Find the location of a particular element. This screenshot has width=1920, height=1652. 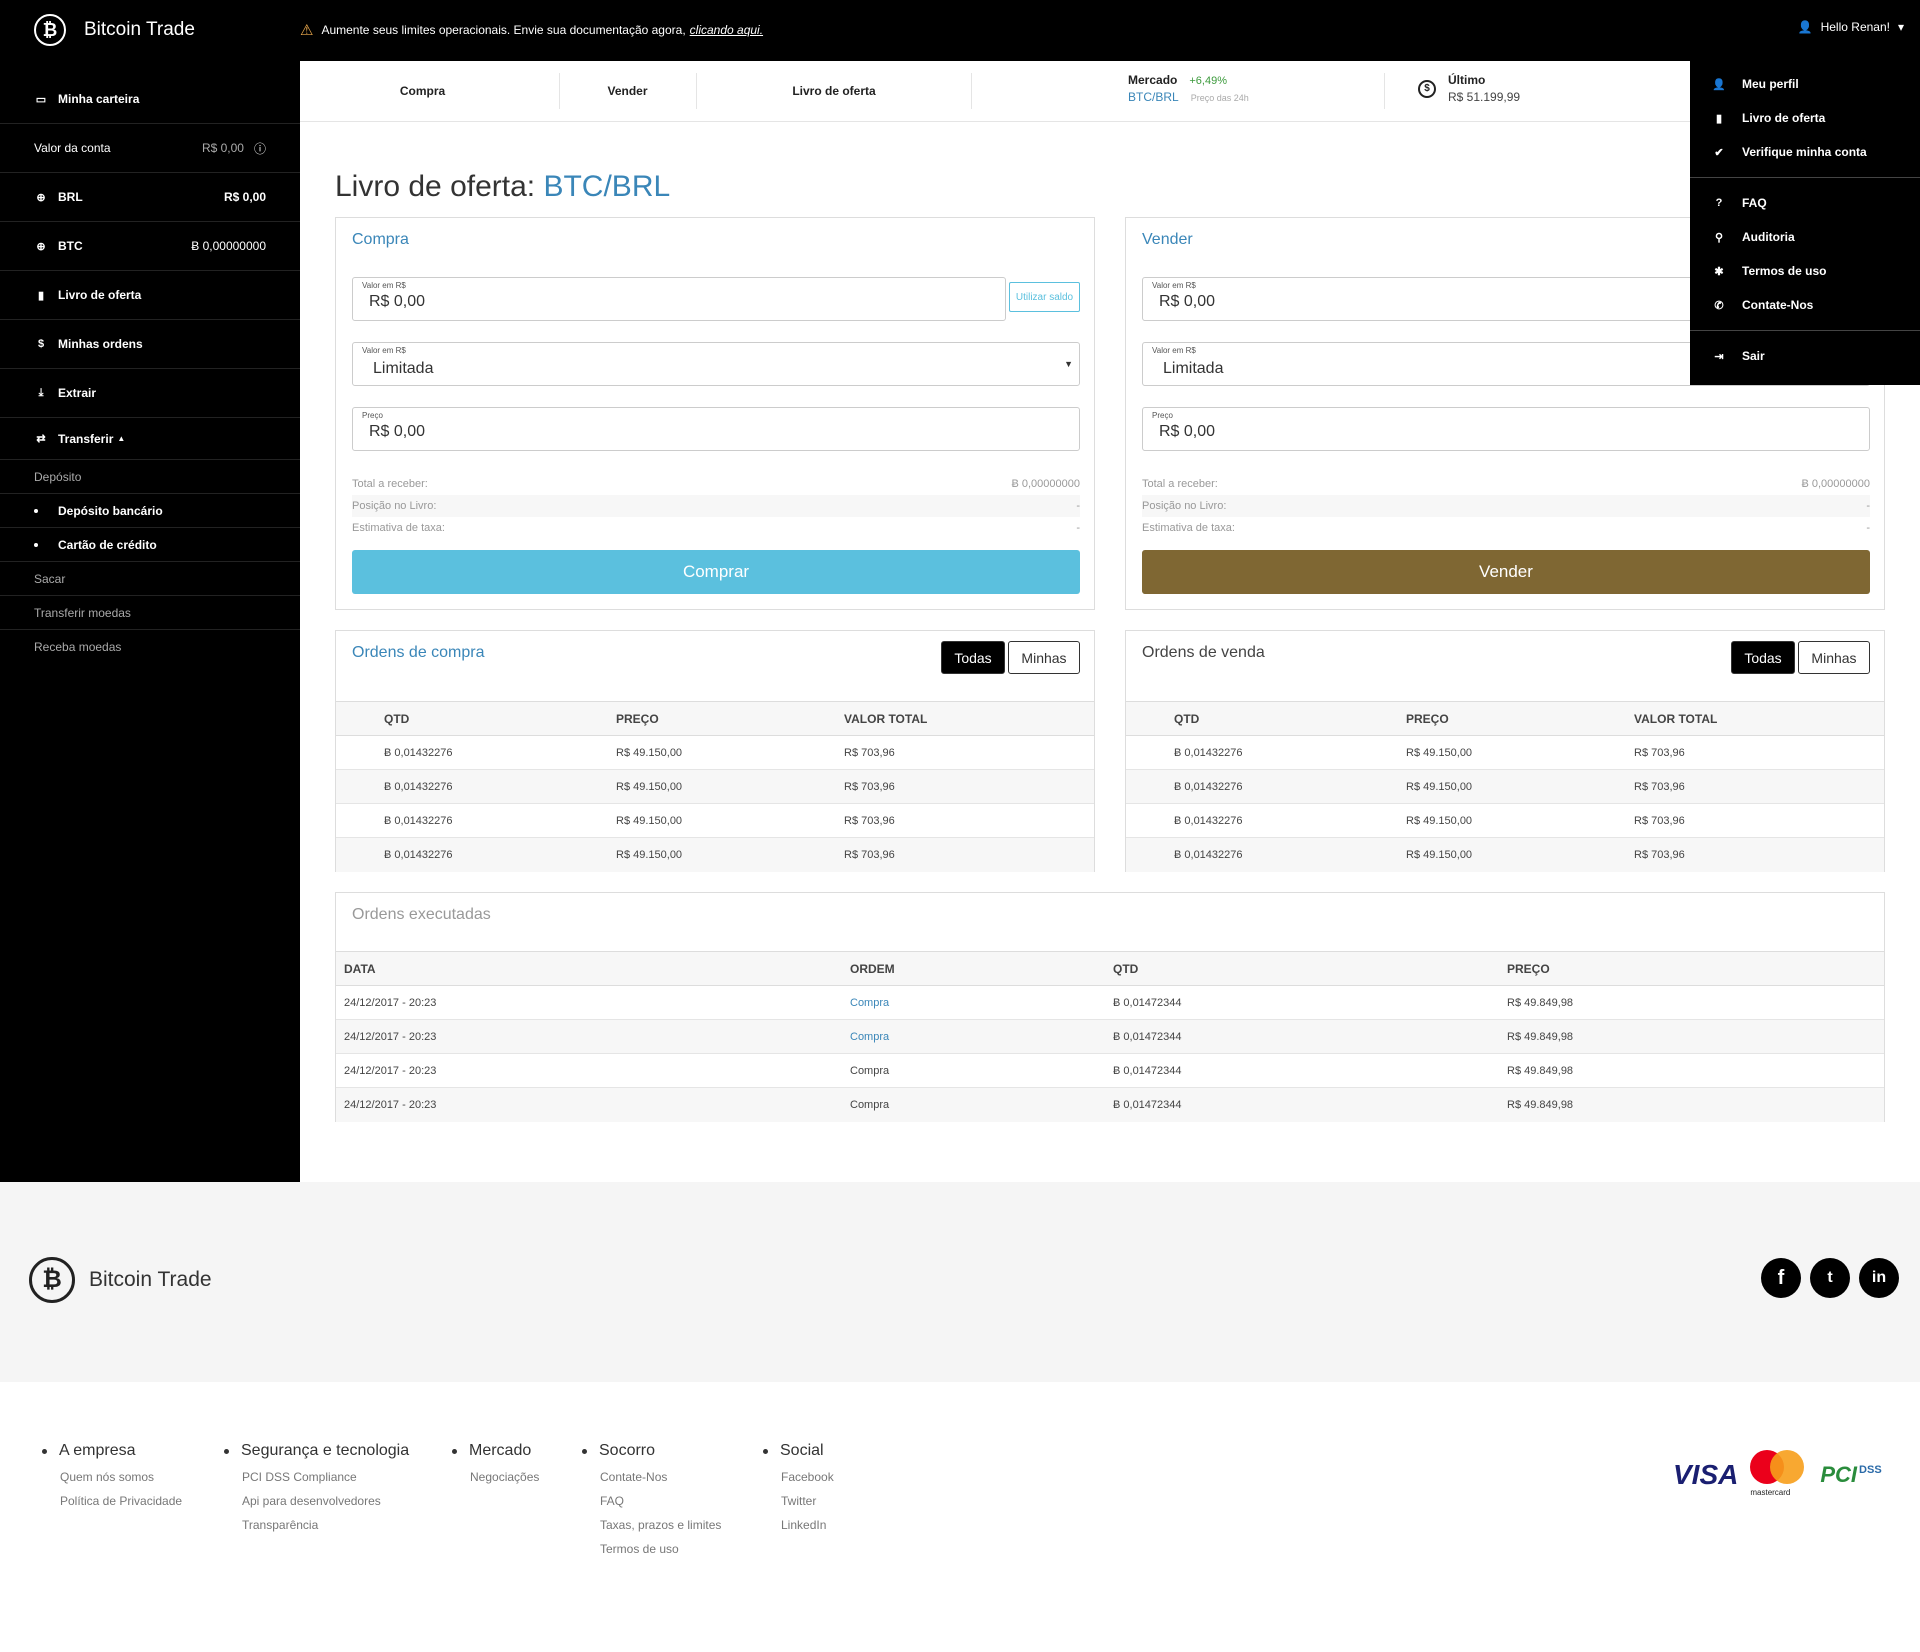

footer-link: Contate-Nos is located at coordinates (660, 1477).